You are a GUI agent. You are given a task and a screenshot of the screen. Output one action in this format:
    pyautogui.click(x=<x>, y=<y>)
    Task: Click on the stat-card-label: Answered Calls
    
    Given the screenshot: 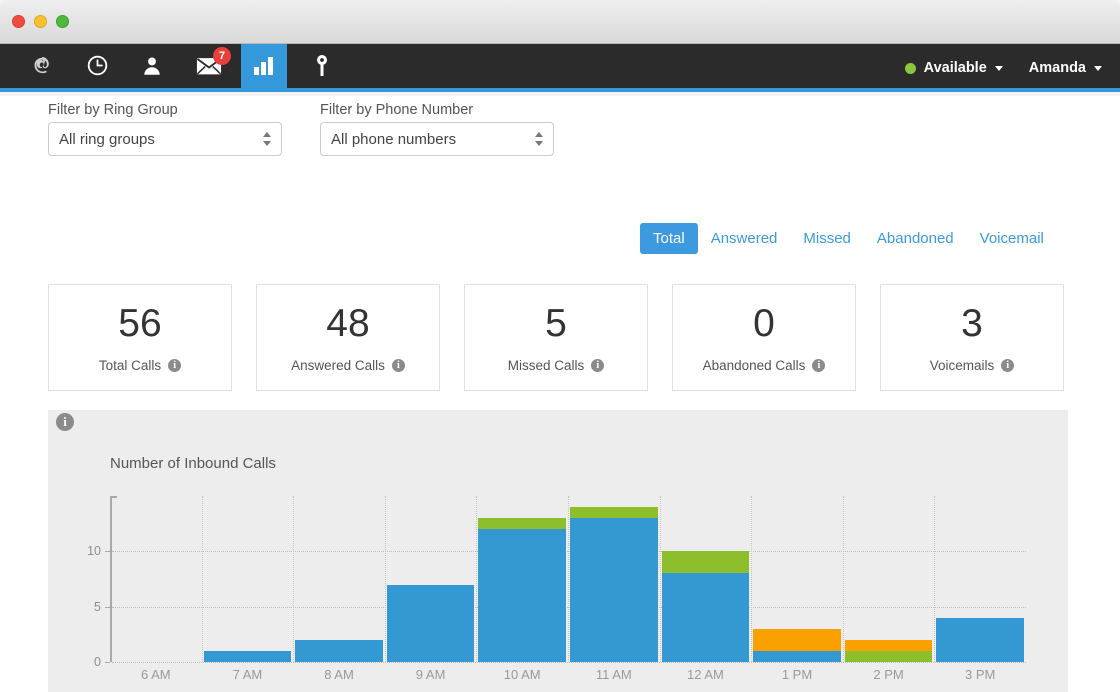 What is the action you would take?
    pyautogui.click(x=338, y=365)
    